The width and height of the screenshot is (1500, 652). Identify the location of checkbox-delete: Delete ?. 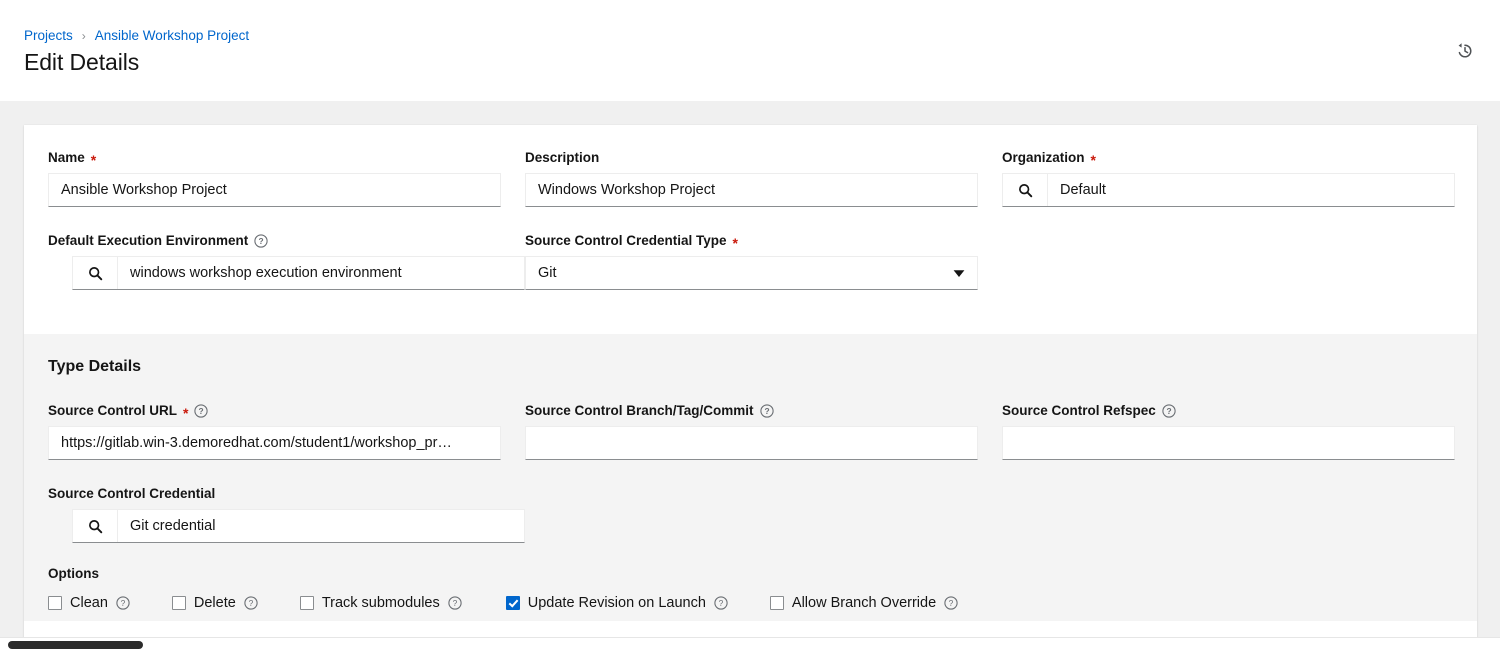
(214, 603).